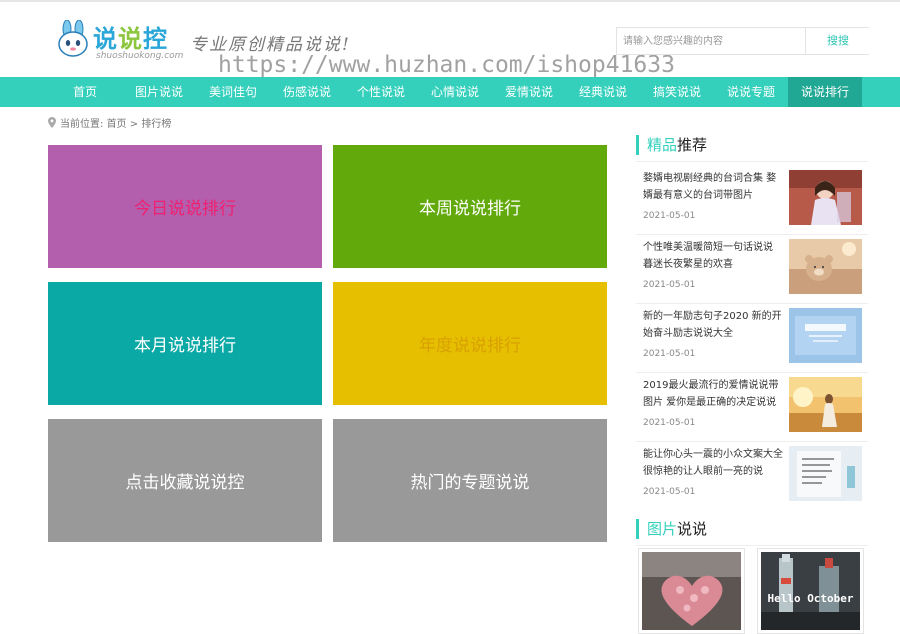 This screenshot has width=900, height=634. I want to click on logo-text: 说说控, so click(130, 39).